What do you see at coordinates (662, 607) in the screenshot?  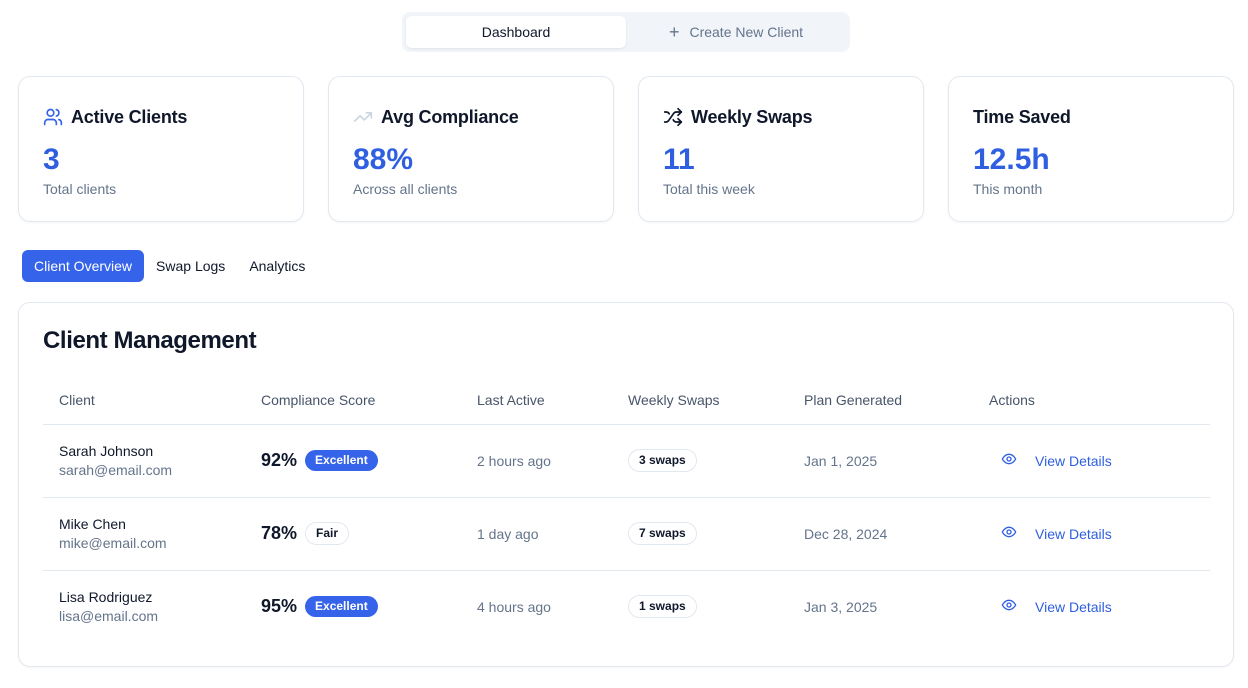 I see `swaps-badge: 1 swaps` at bounding box center [662, 607].